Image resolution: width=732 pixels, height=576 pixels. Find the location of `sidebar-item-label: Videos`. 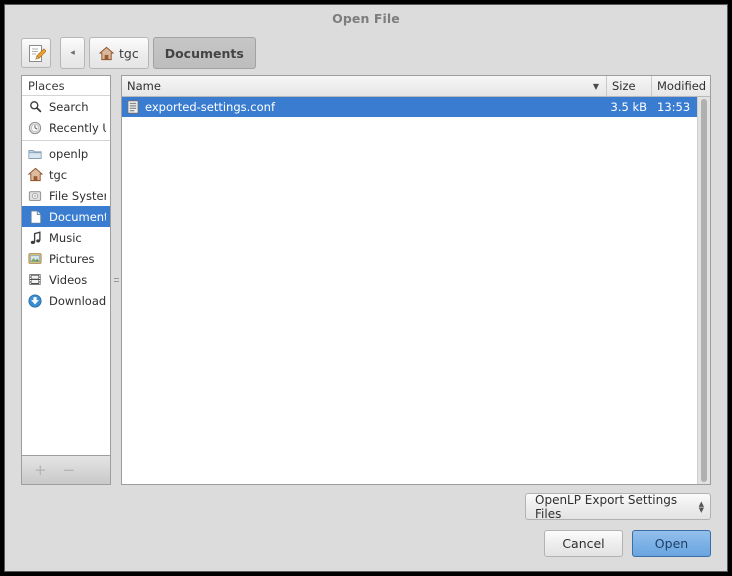

sidebar-item-label: Videos is located at coordinates (68, 279).